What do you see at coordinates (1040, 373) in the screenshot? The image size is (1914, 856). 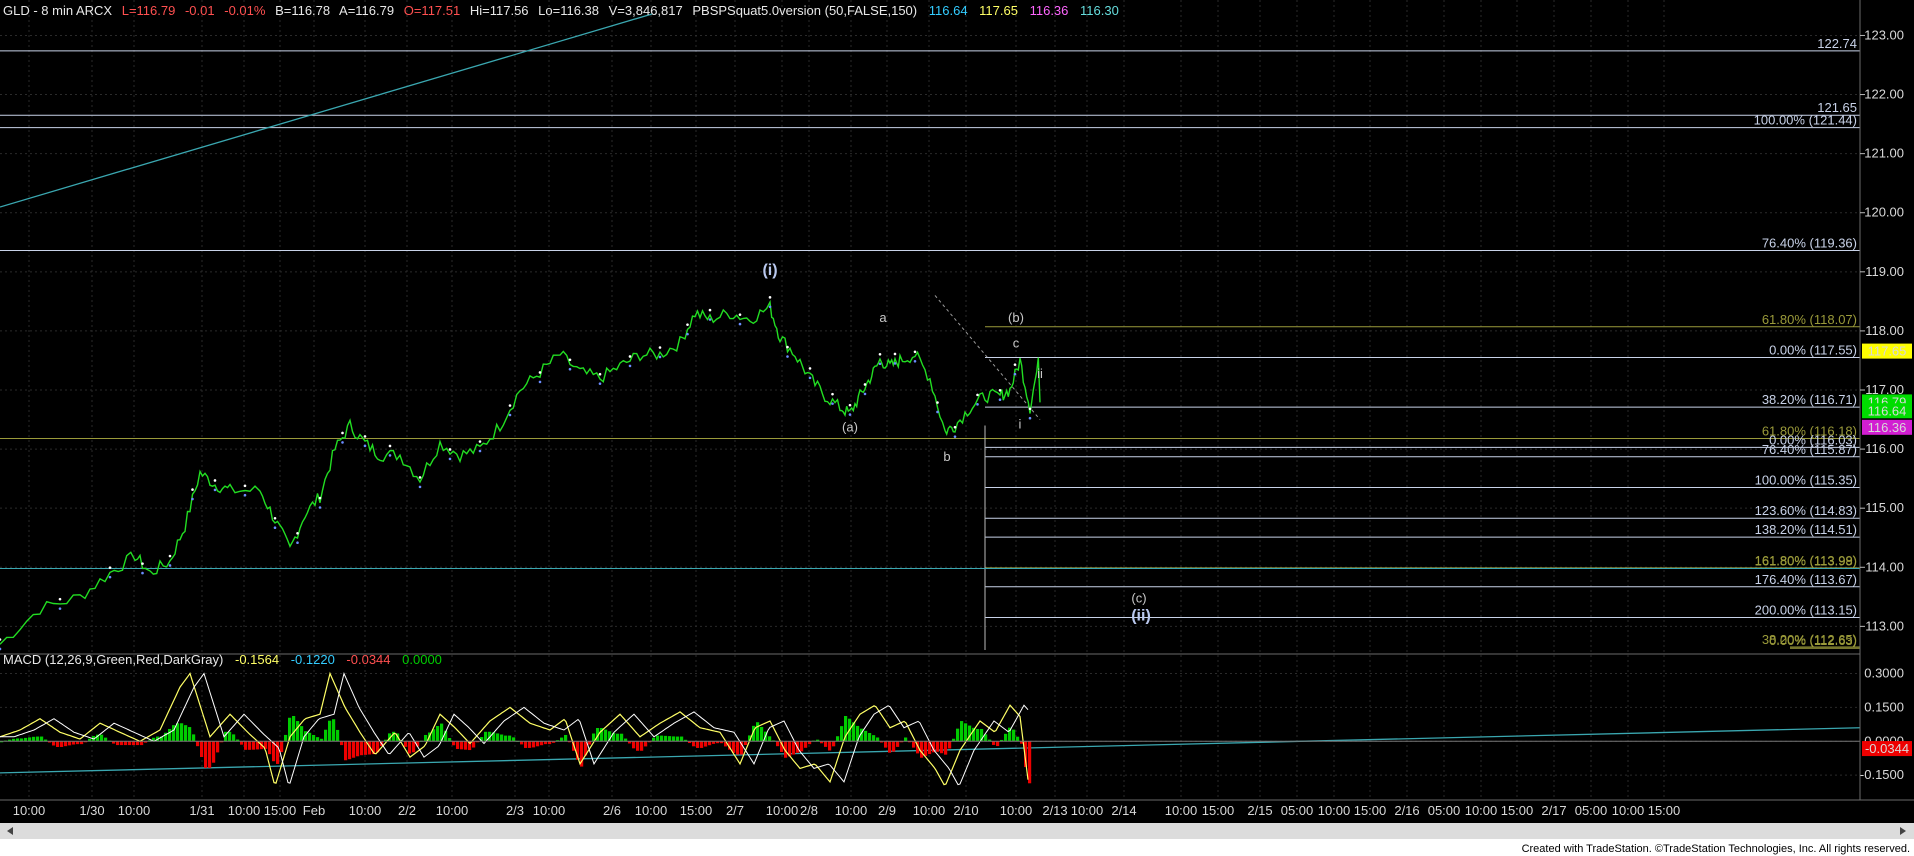 I see `wave-label: ii` at bounding box center [1040, 373].